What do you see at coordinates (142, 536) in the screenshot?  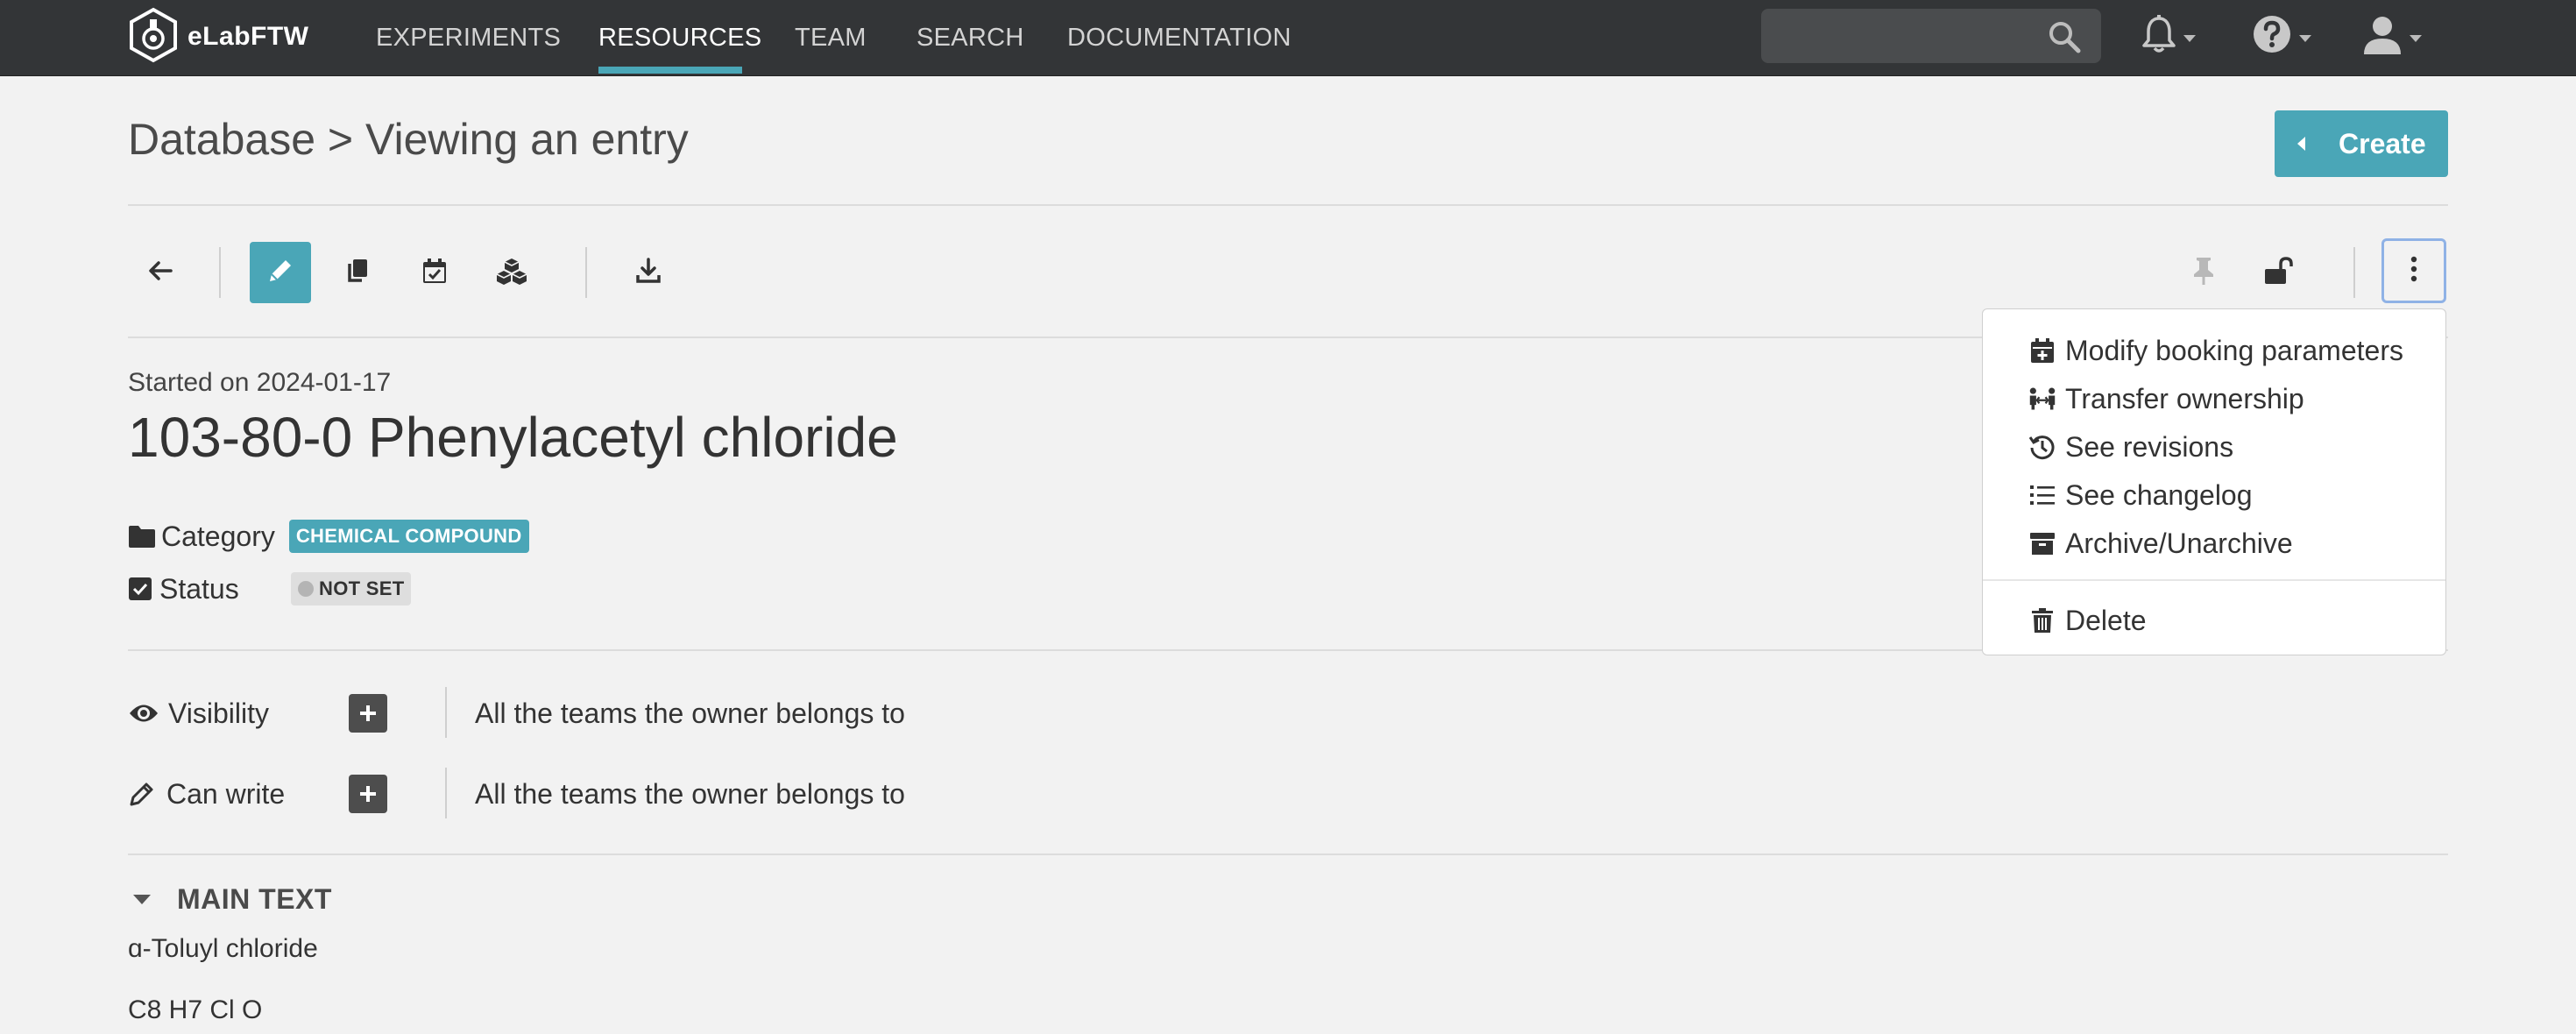 I see `folder-icon` at bounding box center [142, 536].